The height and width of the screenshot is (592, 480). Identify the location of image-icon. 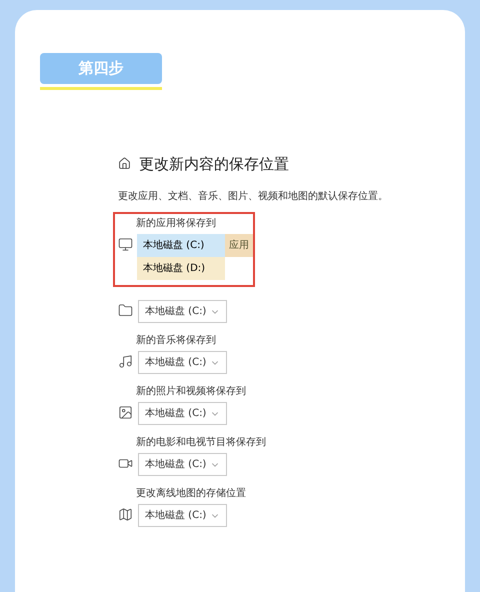
(126, 412).